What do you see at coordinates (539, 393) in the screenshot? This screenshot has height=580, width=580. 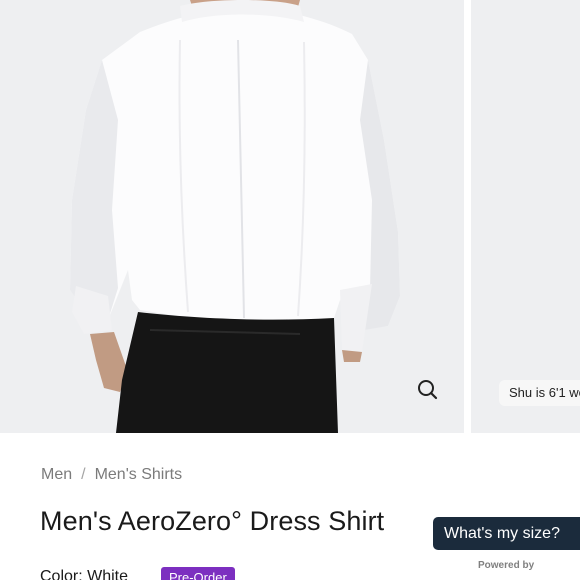 I see `model-size-caption: Shu is 6'1 we` at bounding box center [539, 393].